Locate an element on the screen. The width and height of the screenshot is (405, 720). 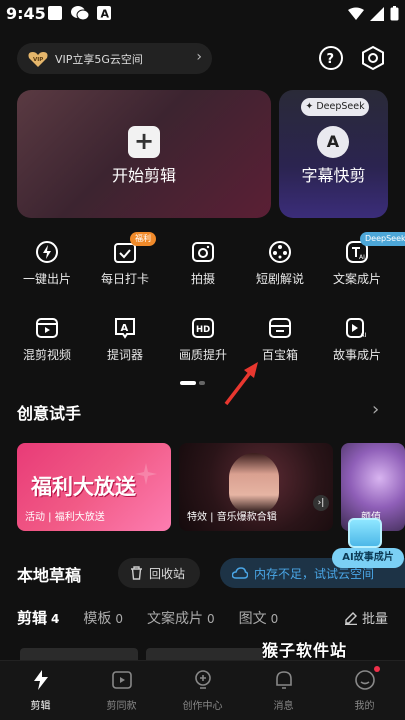
tab-image-text: 图文 0 is located at coordinates (259, 618).